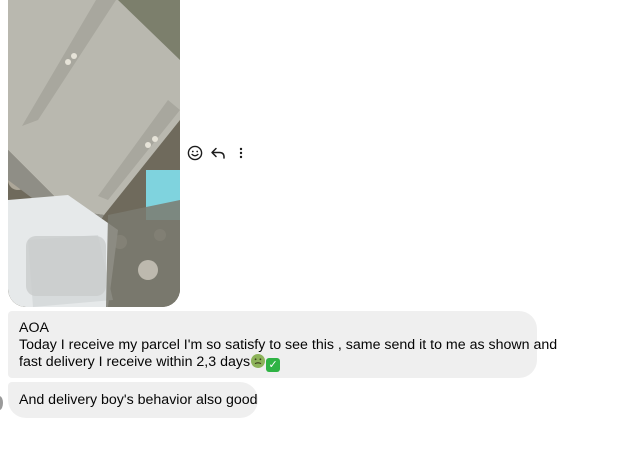 The width and height of the screenshot is (643, 467). What do you see at coordinates (258, 361) in the screenshot?
I see `nauseated-face-emoji` at bounding box center [258, 361].